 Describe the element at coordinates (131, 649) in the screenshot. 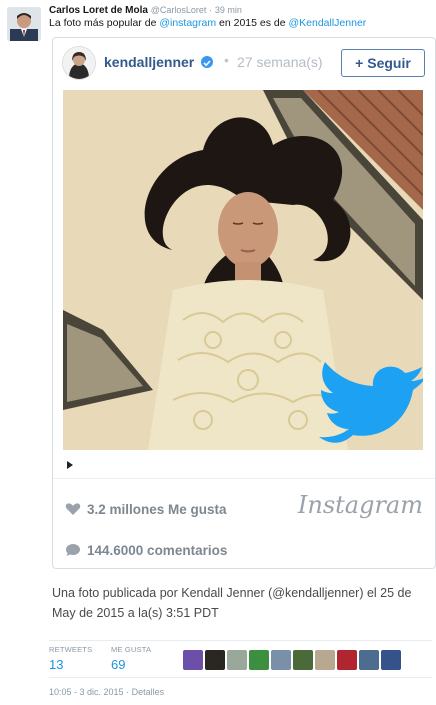

I see `likes-label: ME GUSTA` at that location.